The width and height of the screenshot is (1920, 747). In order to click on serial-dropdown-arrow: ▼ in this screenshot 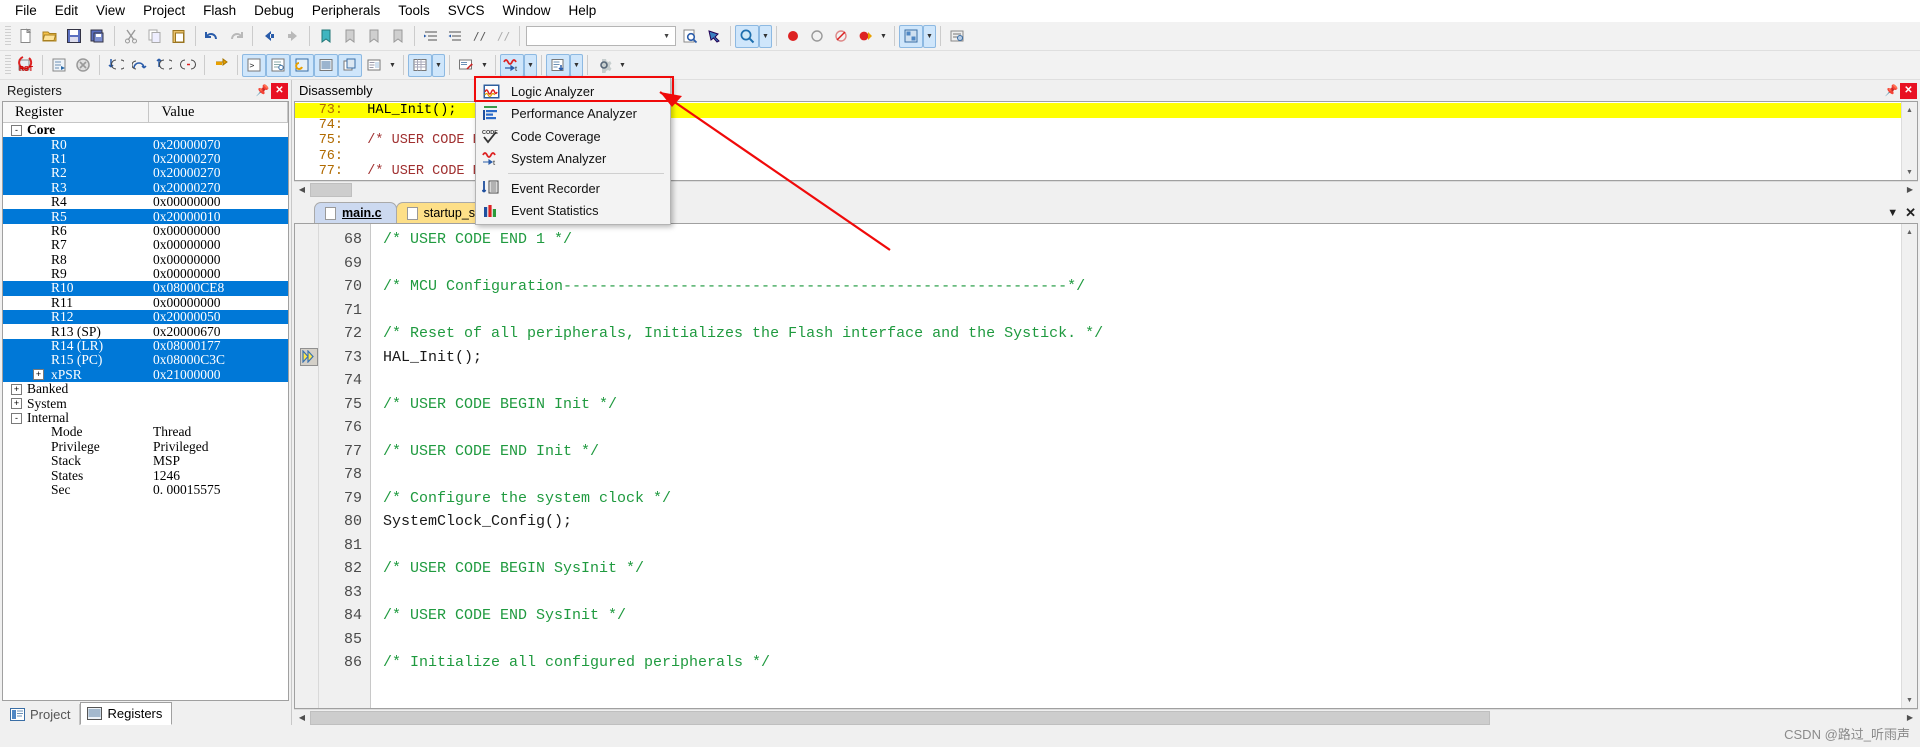, I will do `click(484, 65)`.